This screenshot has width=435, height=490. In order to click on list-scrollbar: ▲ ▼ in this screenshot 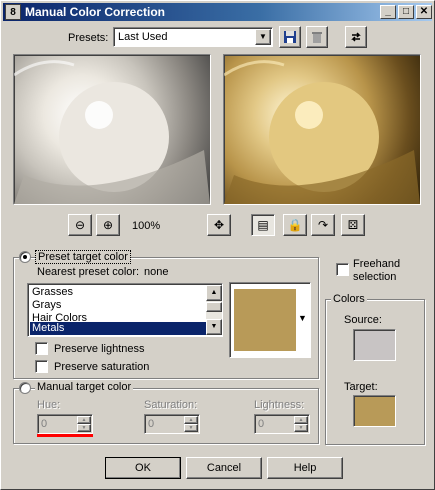, I will do `click(214, 310)`.